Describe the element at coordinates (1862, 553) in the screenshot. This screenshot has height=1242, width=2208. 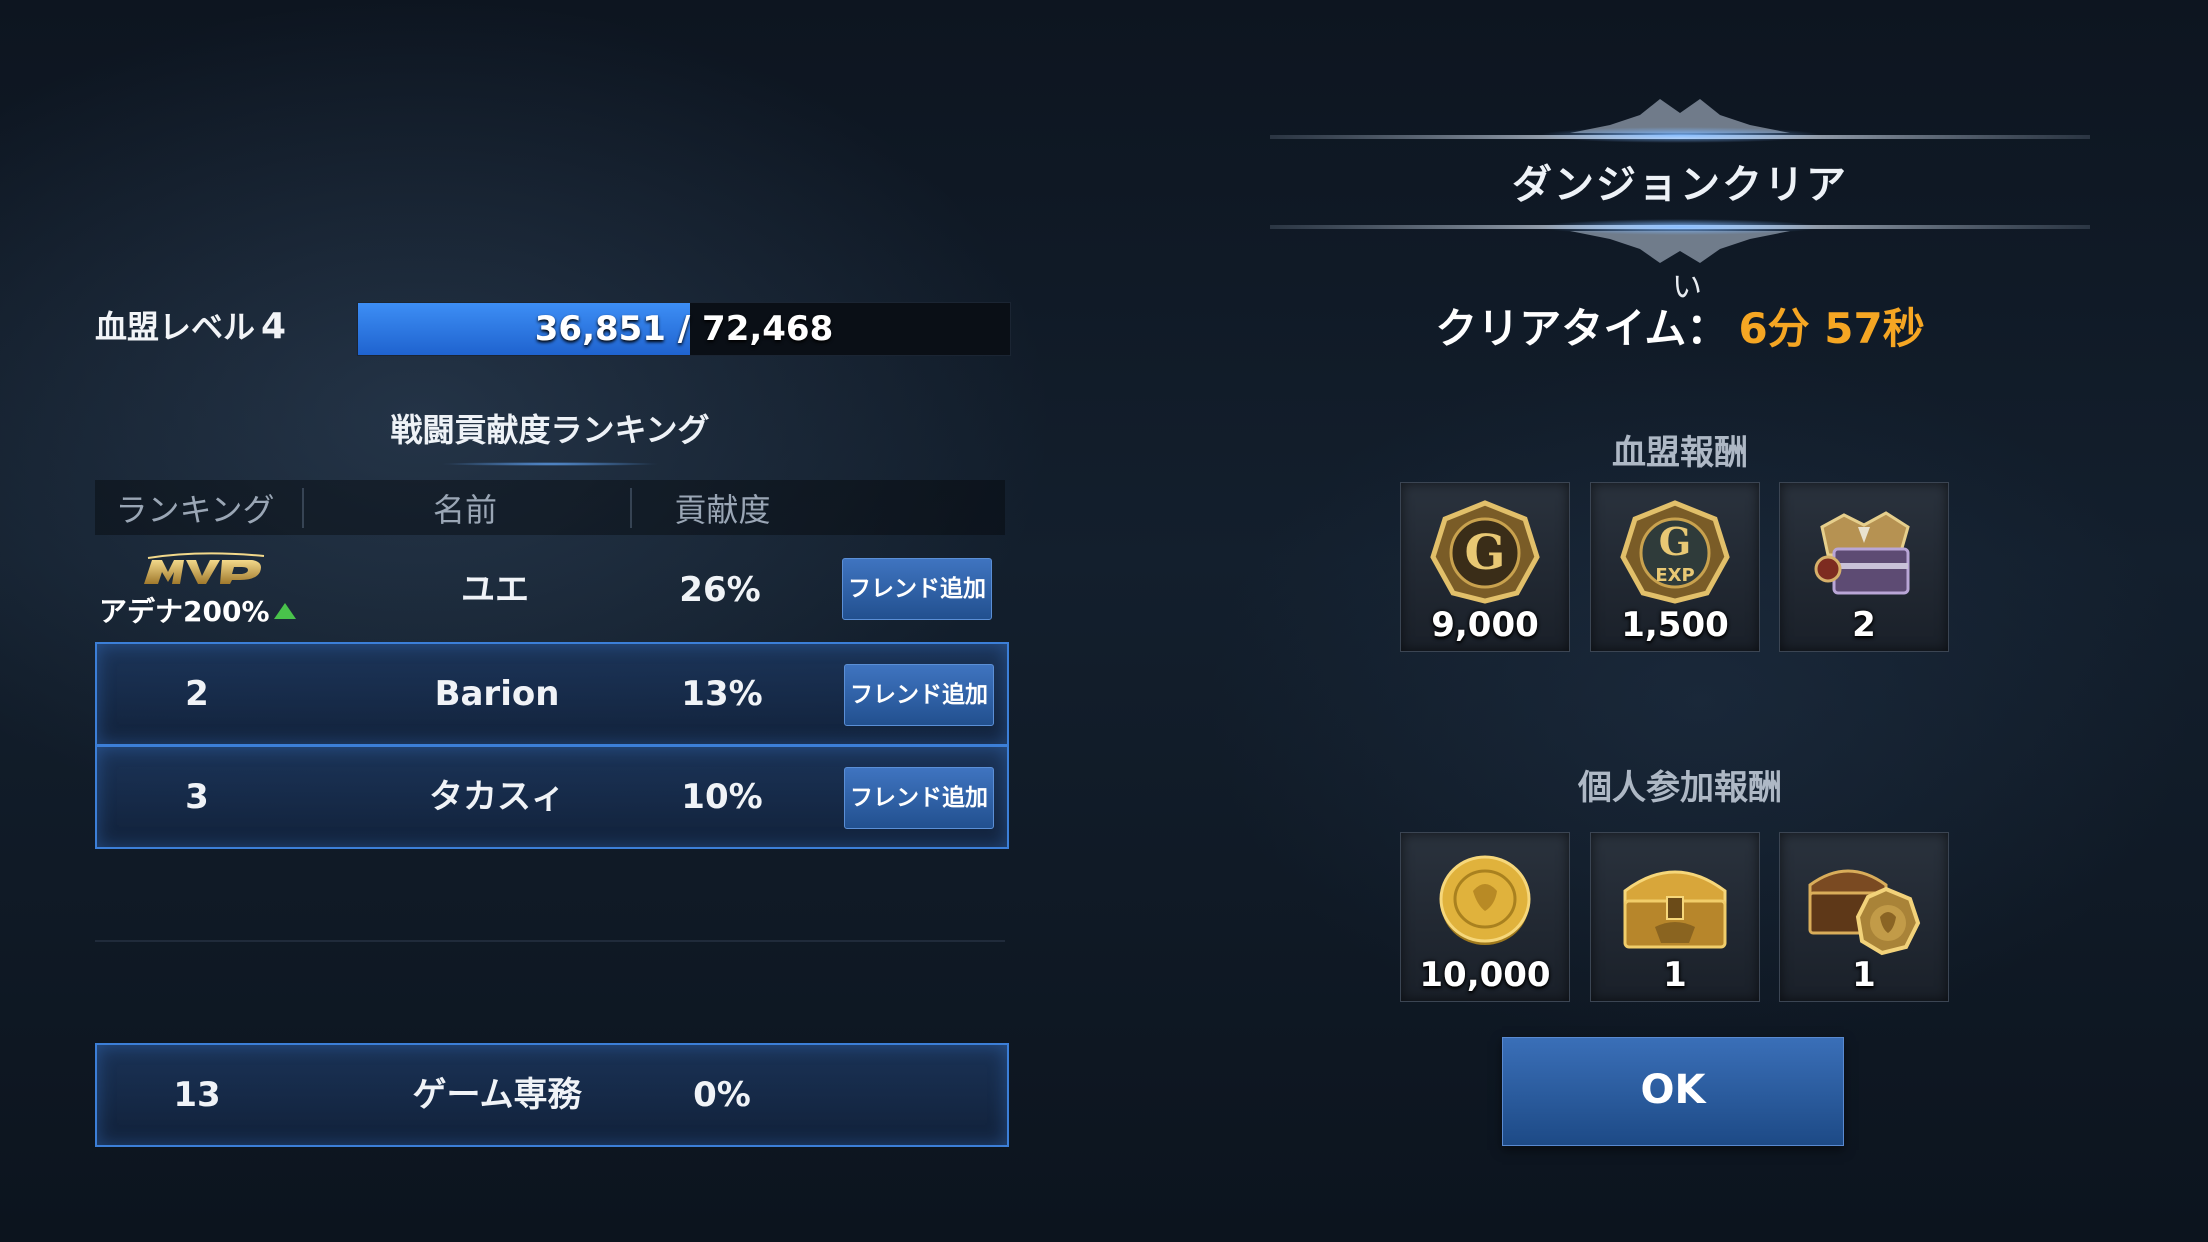
I see `armor-chest-icon` at that location.